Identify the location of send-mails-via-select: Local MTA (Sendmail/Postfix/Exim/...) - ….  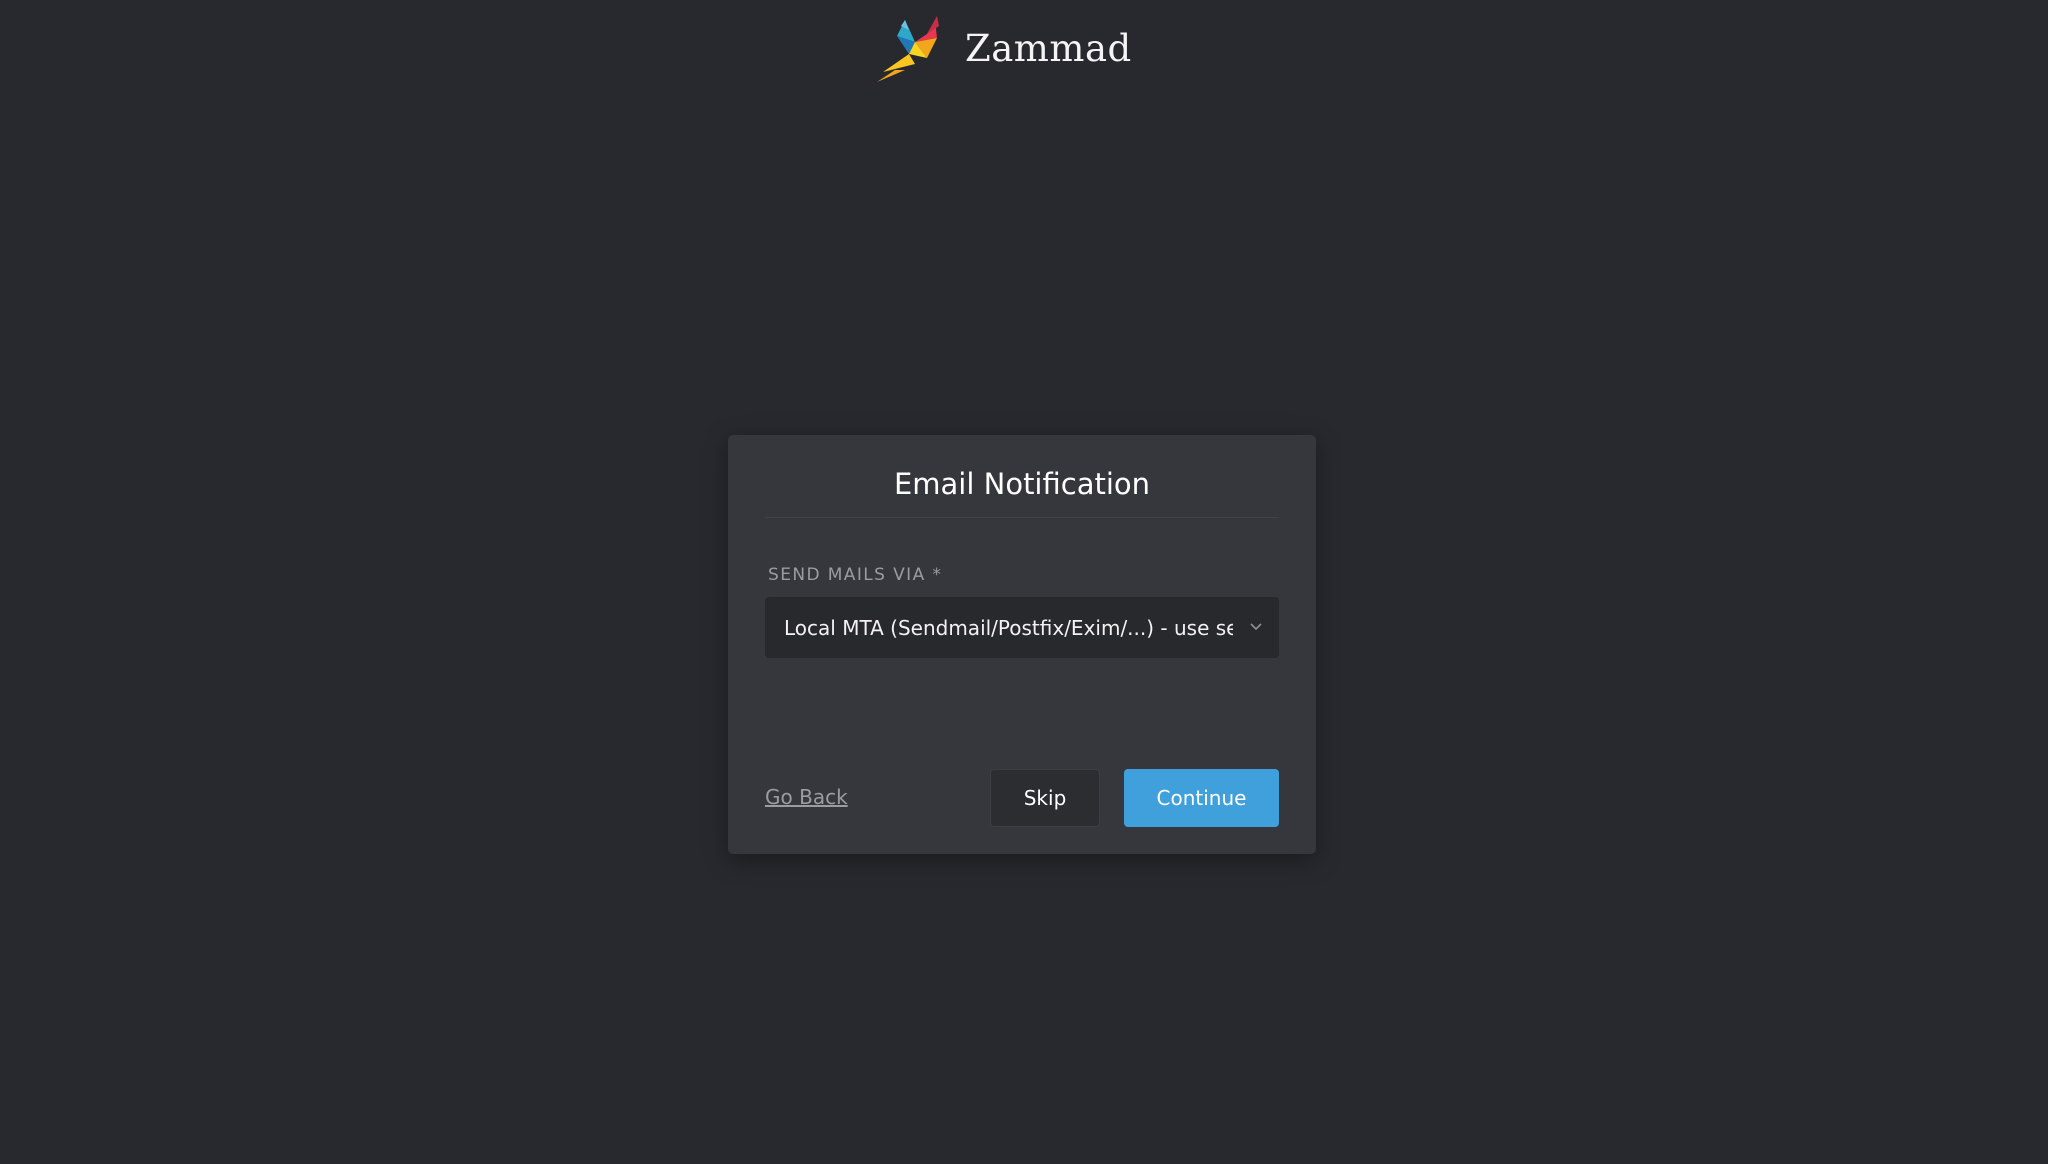
(1022, 627).